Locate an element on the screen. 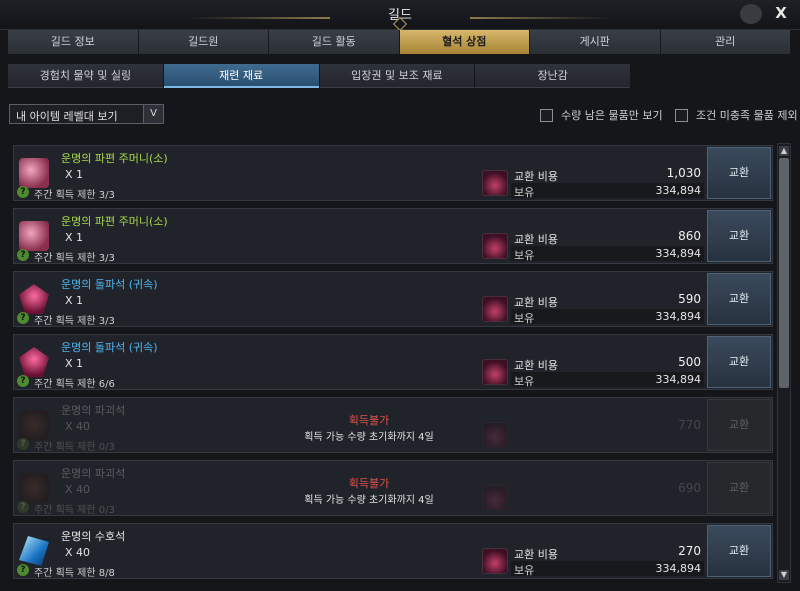  weekly-limit-text: 주간 획득 제한 6/6 is located at coordinates (74, 384).